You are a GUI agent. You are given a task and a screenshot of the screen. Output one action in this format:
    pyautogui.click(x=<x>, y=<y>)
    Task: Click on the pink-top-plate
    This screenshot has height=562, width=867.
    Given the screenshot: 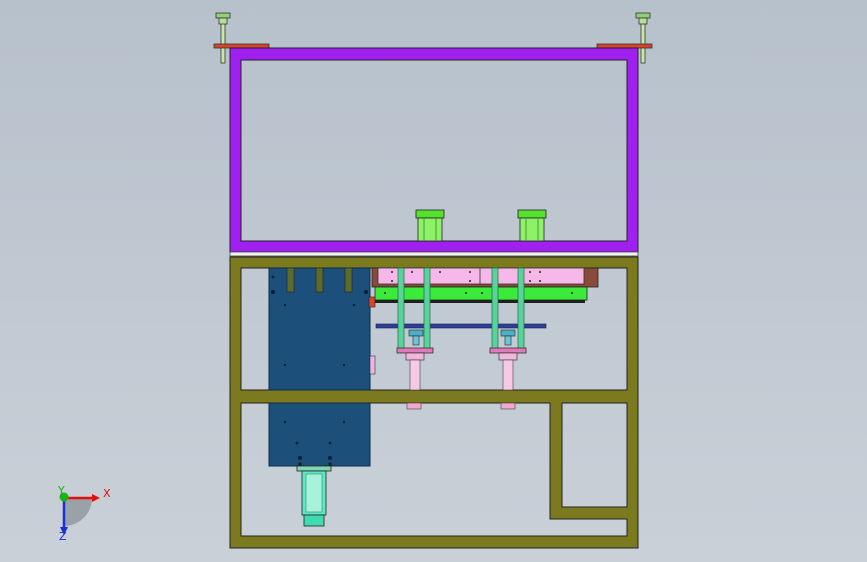 What is the action you would take?
    pyautogui.click(x=485, y=277)
    